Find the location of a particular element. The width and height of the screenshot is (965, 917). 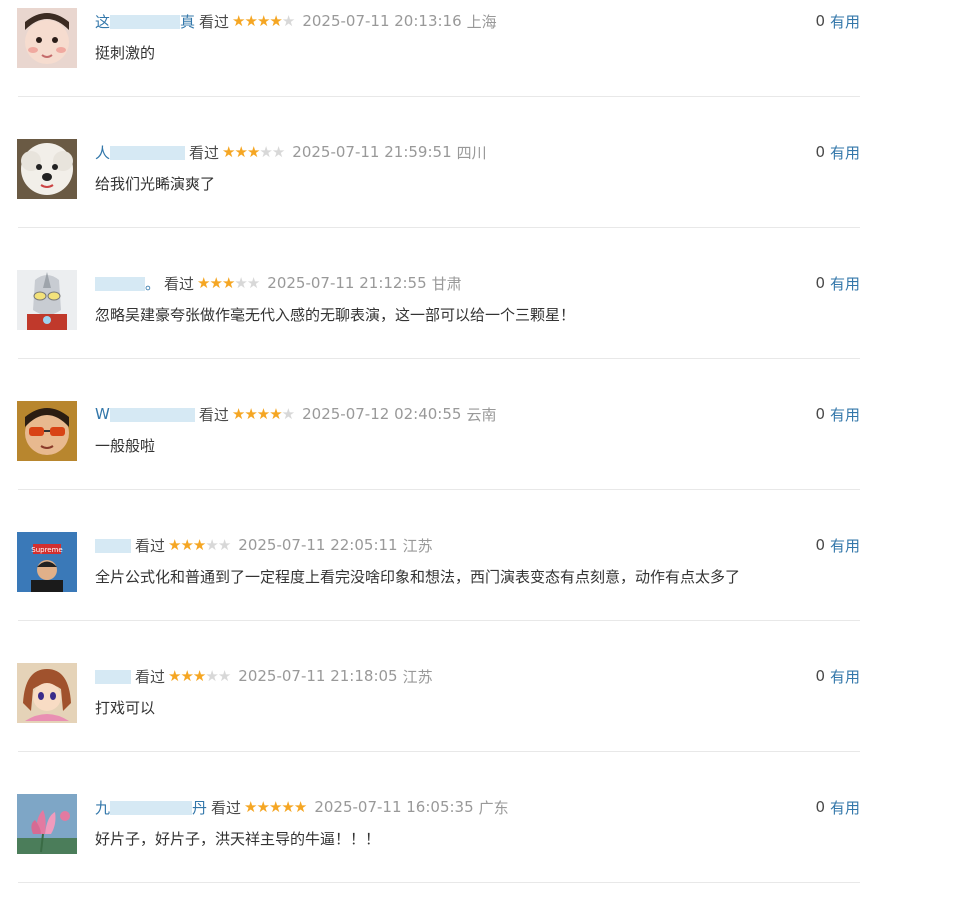

comment-header: 看过 ★ ★ ★ ★ ★ 2025-07-11 22:05:11 江苏 is located at coordinates (264, 545).